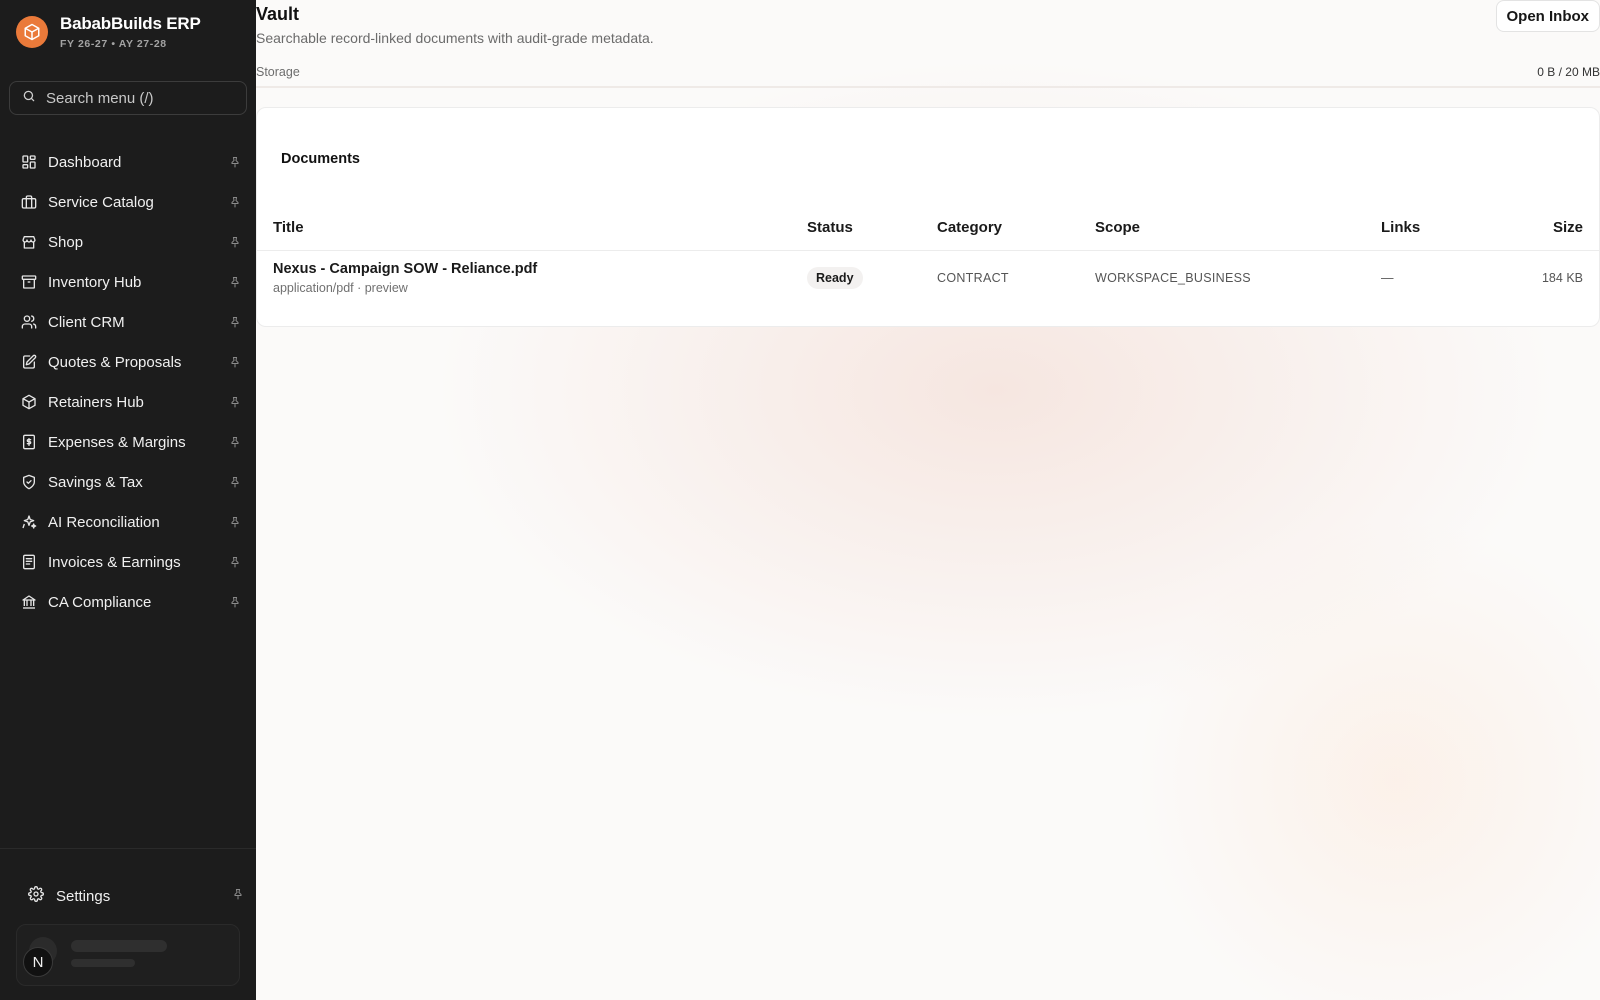 The height and width of the screenshot is (1000, 1600). What do you see at coordinates (114, 562) in the screenshot?
I see `sidebar-item-label: Invoices & Earnings` at bounding box center [114, 562].